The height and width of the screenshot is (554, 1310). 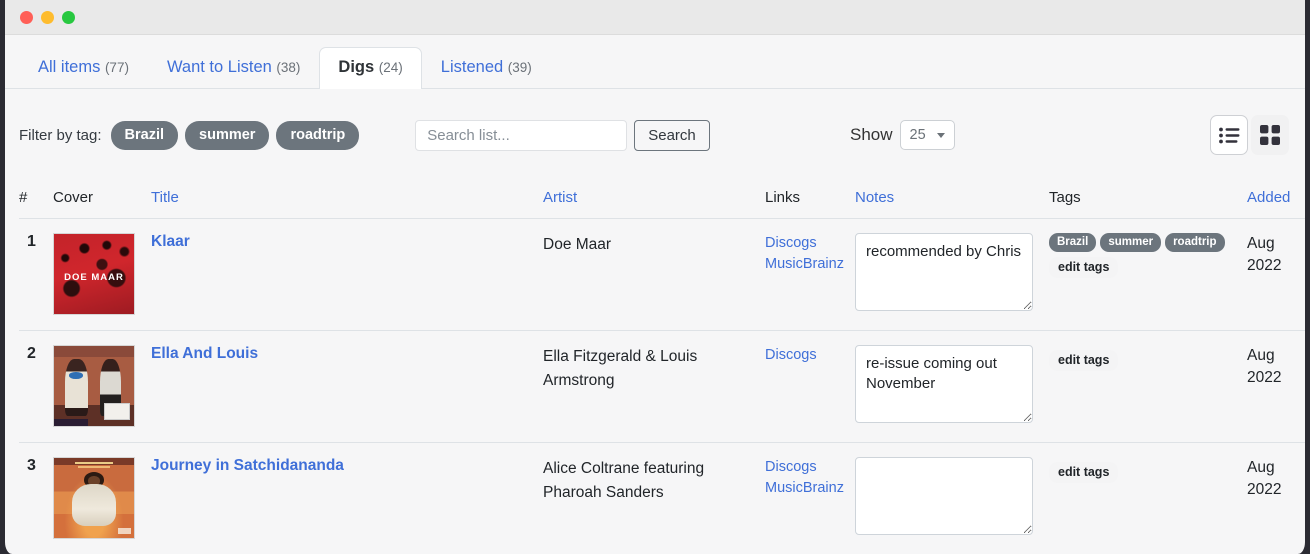 I want to click on tab-label: Digs, so click(x=356, y=67).